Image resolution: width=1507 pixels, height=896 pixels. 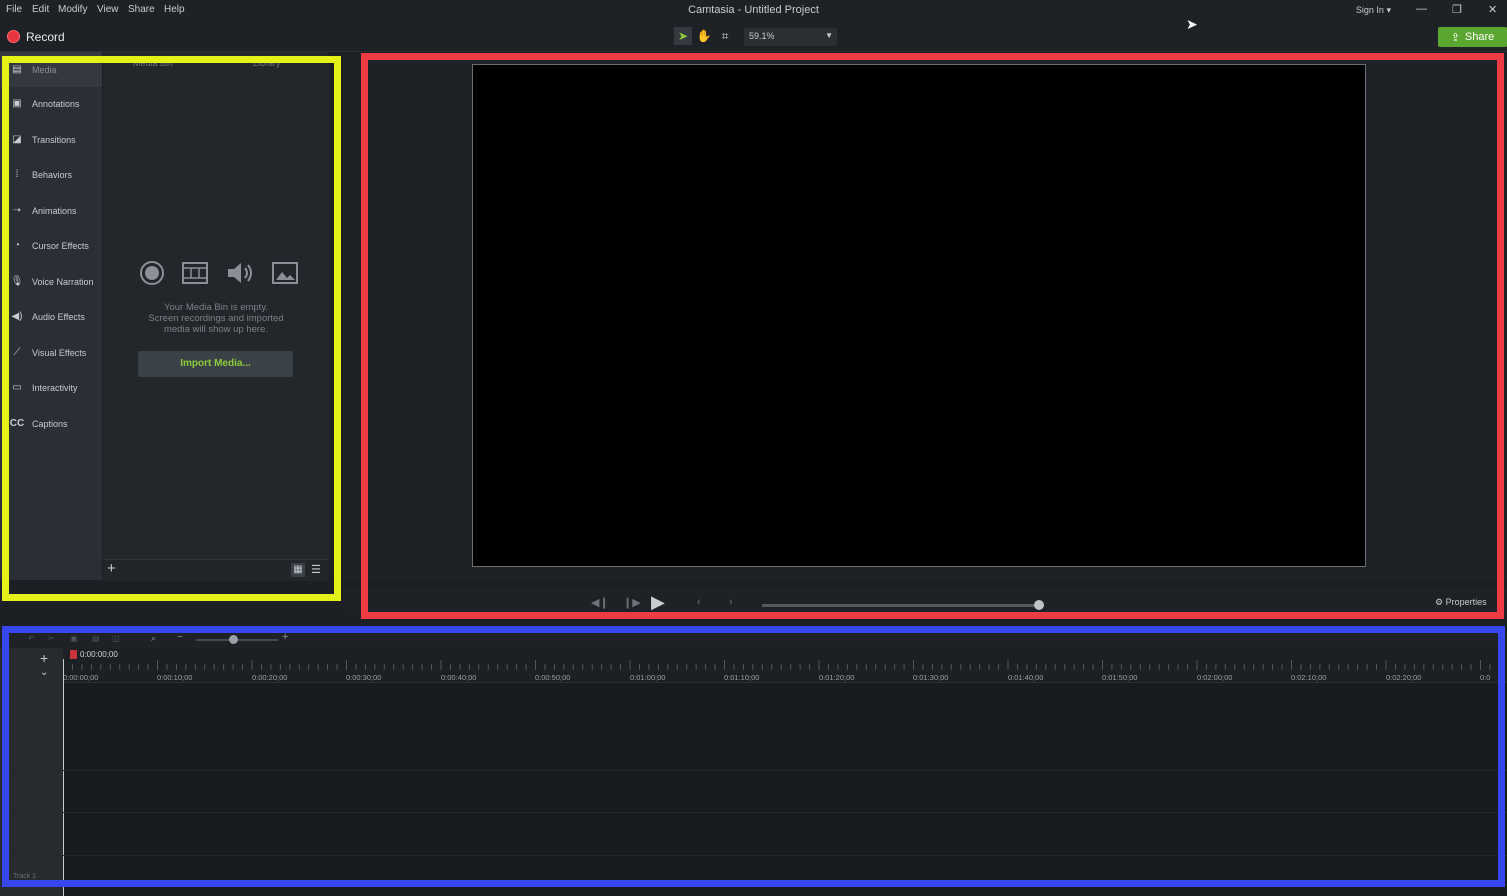 I want to click on sidebar-item-visual-effects: ⟋ Visual Effects, so click(x=51, y=353).